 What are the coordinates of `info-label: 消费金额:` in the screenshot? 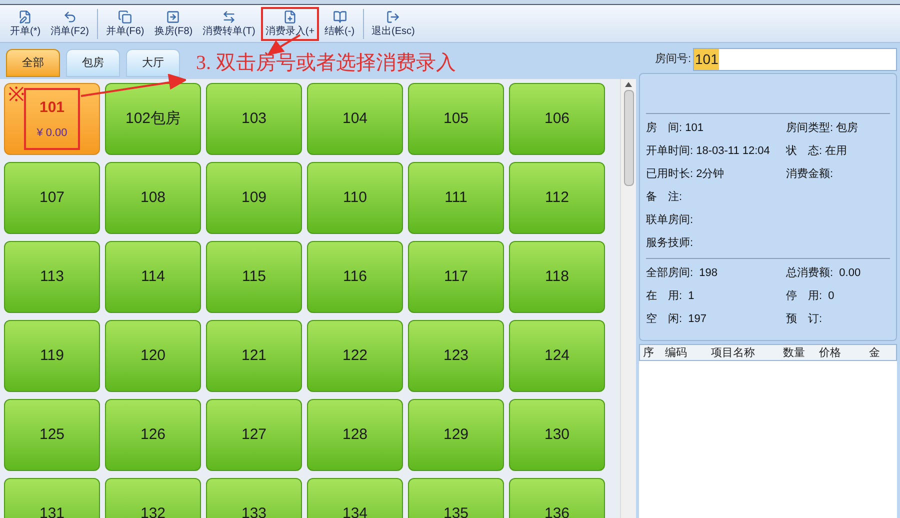 It's located at (810, 174).